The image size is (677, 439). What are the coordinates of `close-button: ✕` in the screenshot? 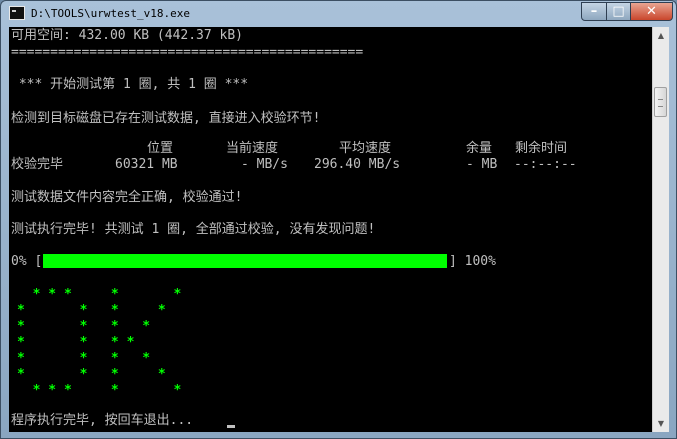 It's located at (651, 11).